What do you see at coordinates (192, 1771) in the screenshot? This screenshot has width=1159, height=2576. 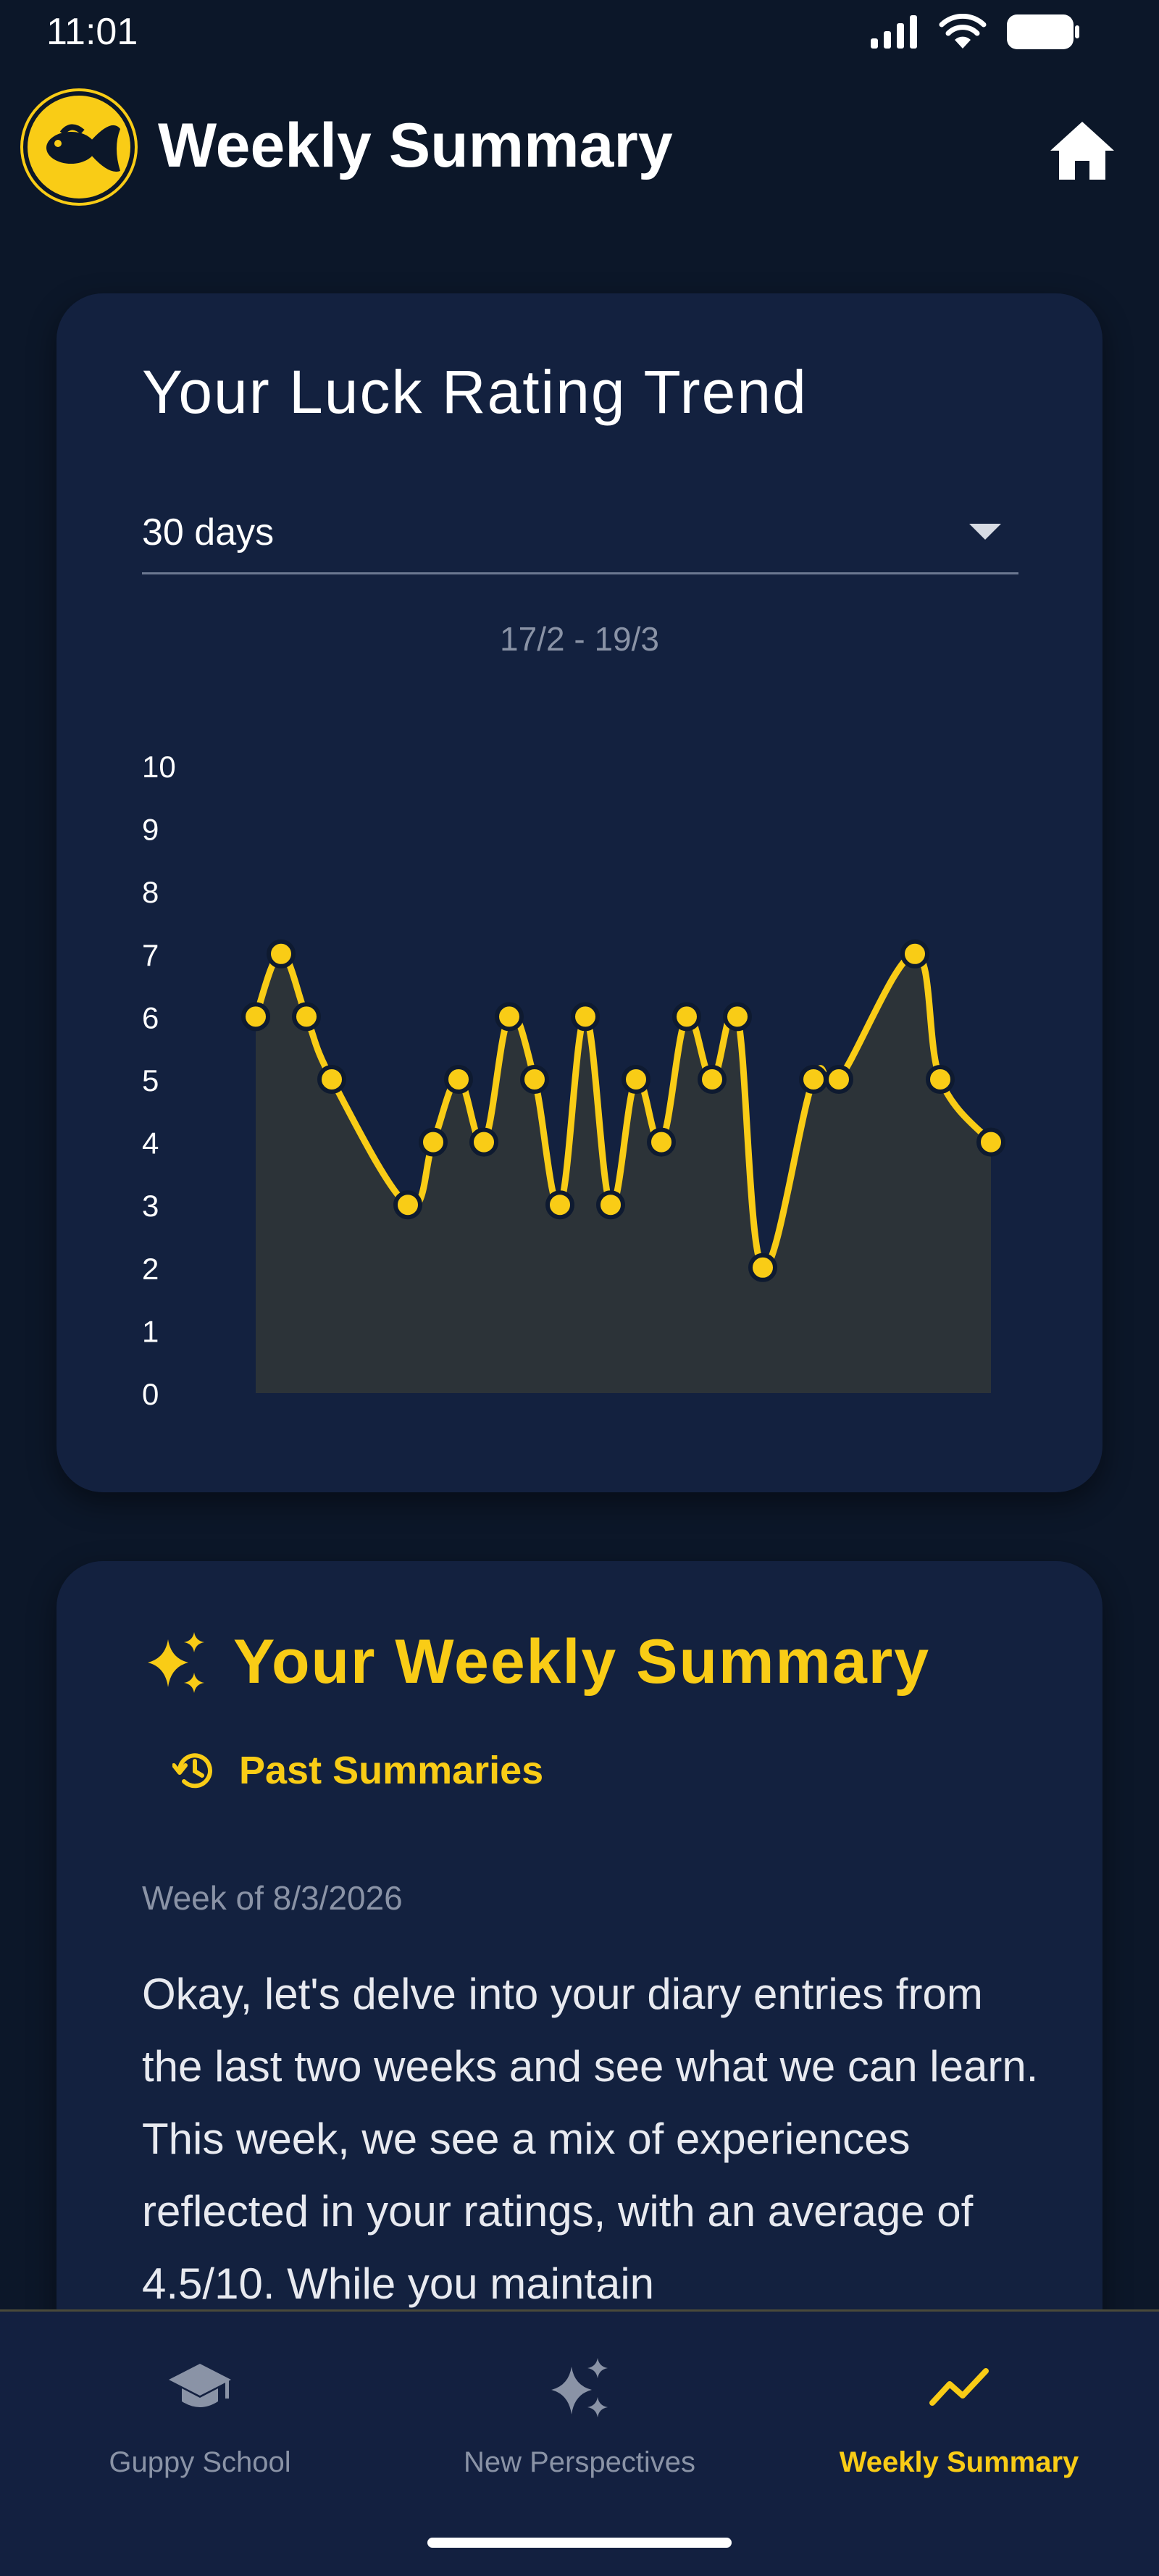 I see `history-icon` at bounding box center [192, 1771].